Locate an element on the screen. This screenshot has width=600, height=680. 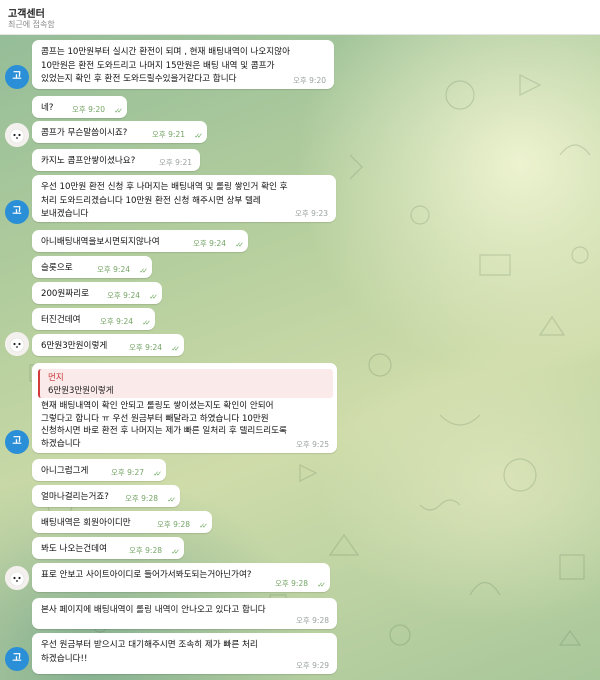
incoming-message: 카지노 콤프안쌓이셨나요? 오후 9:21 is located at coordinates (116, 160).